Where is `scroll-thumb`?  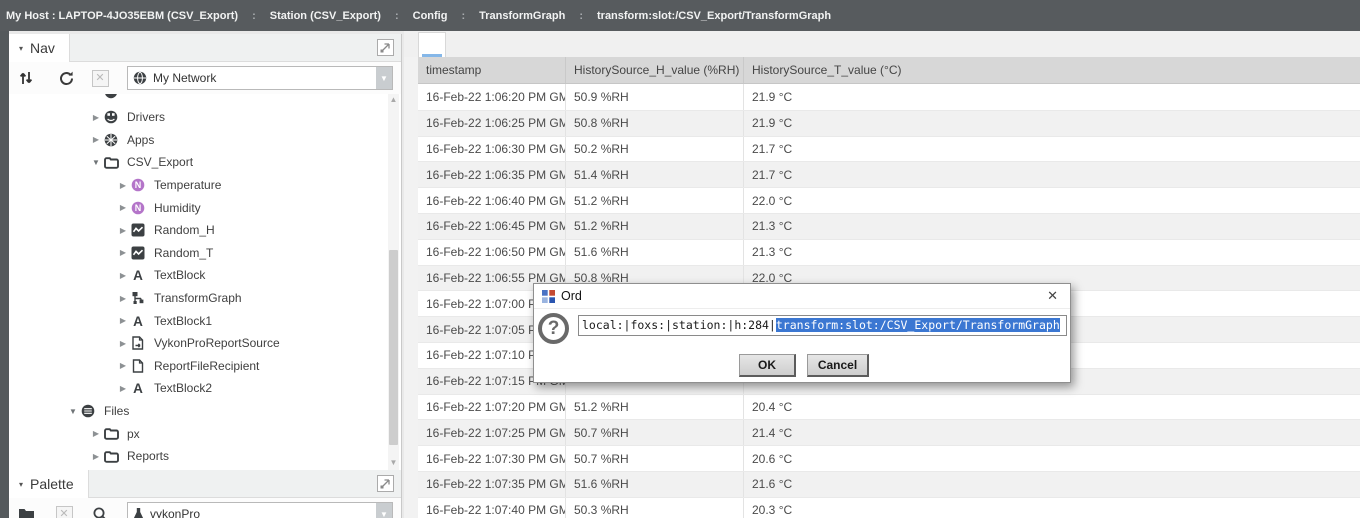 scroll-thumb is located at coordinates (393, 347).